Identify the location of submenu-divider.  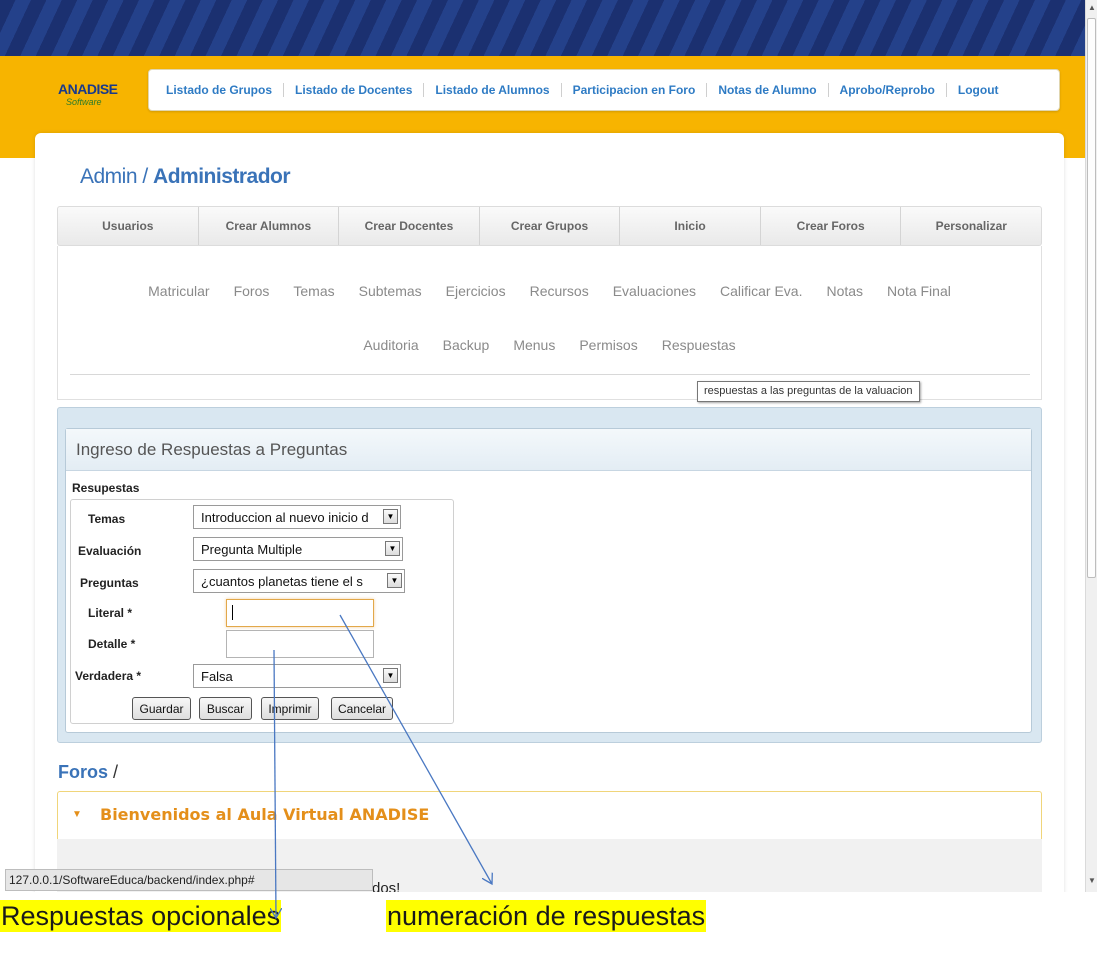
(550, 374).